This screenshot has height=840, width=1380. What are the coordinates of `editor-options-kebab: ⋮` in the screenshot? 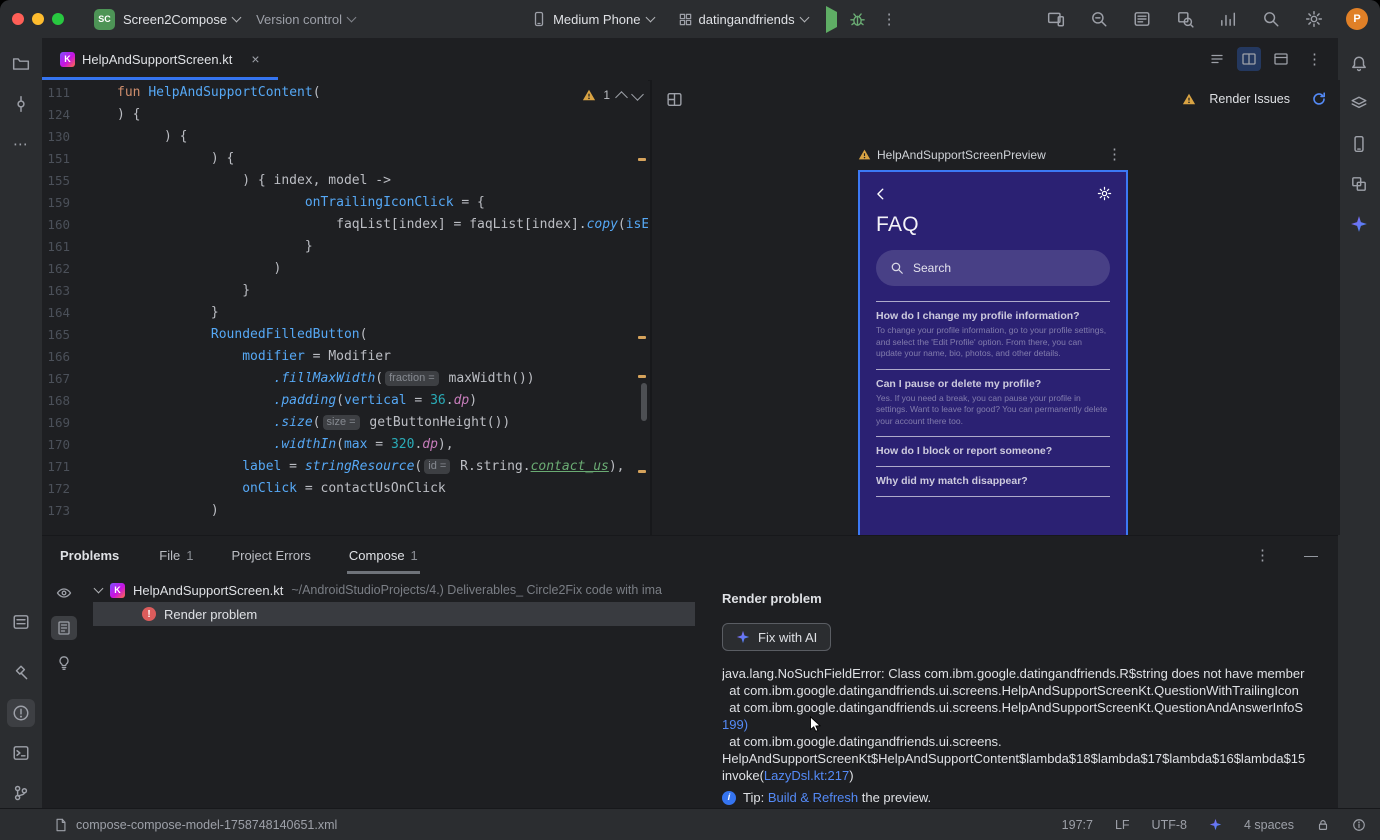 It's located at (1314, 59).